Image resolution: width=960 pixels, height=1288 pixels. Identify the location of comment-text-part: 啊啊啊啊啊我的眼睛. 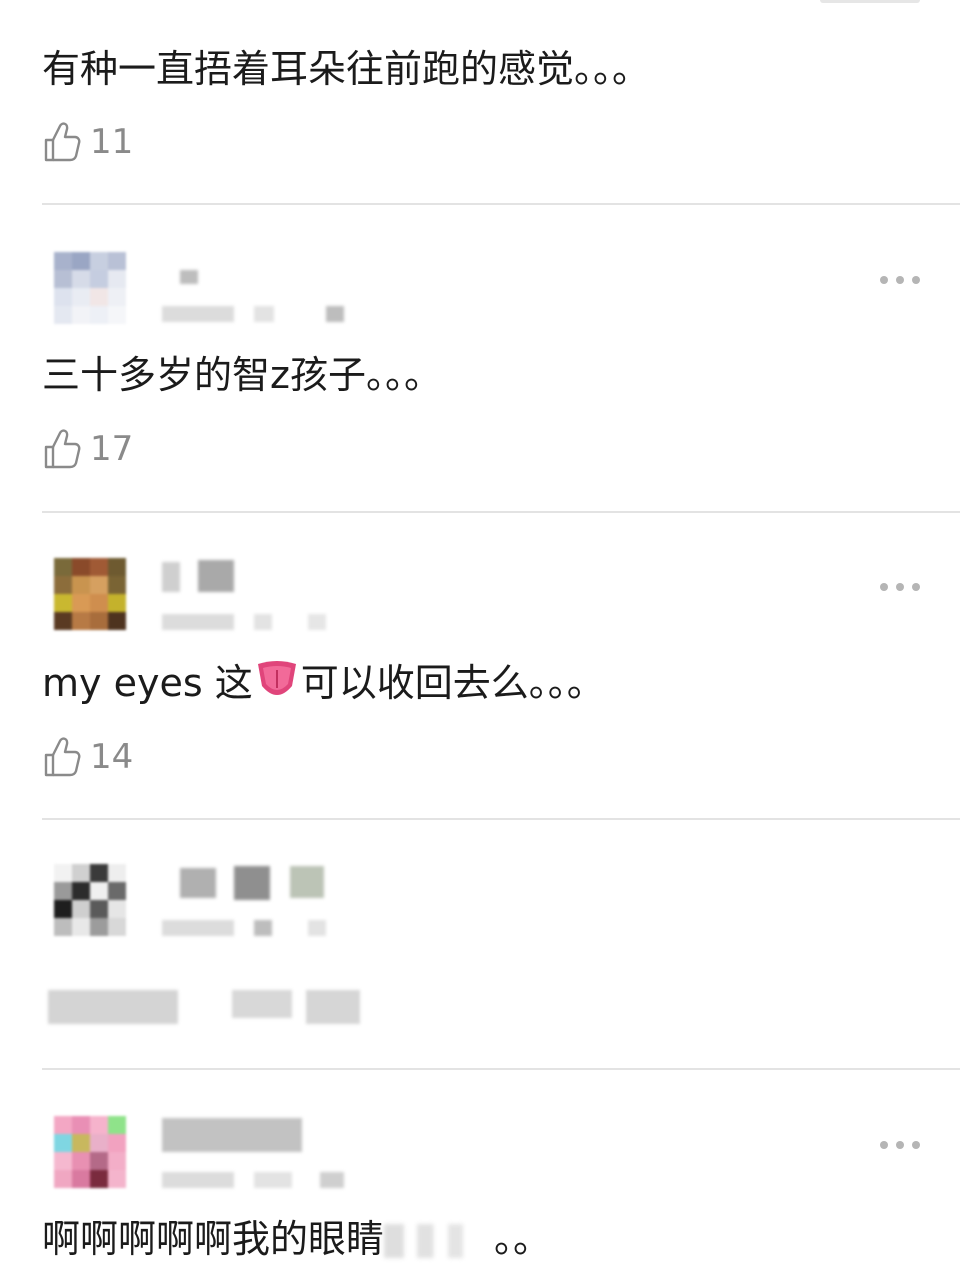
(213, 1239).